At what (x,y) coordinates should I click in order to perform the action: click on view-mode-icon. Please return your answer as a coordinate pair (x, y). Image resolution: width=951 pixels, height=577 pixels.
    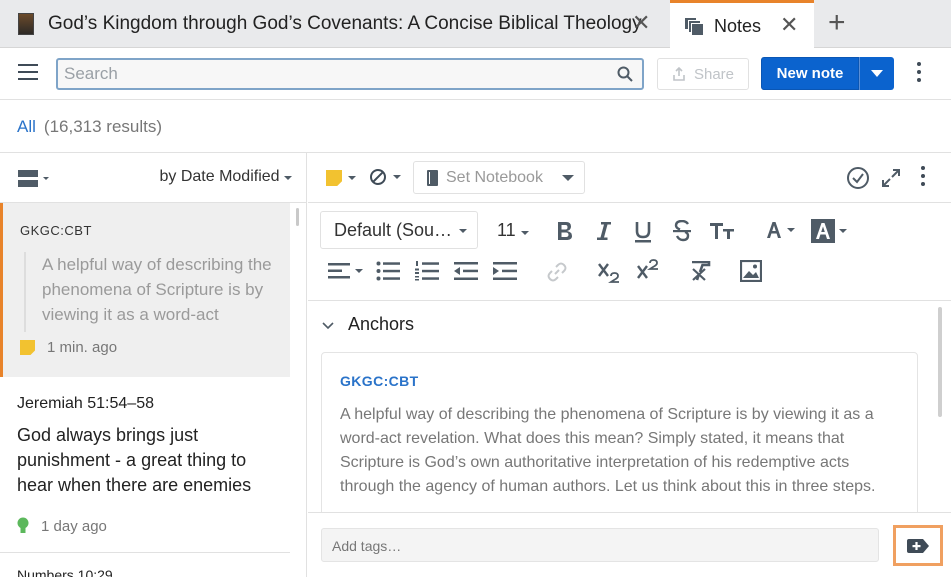
    Looking at the image, I should click on (34, 179).